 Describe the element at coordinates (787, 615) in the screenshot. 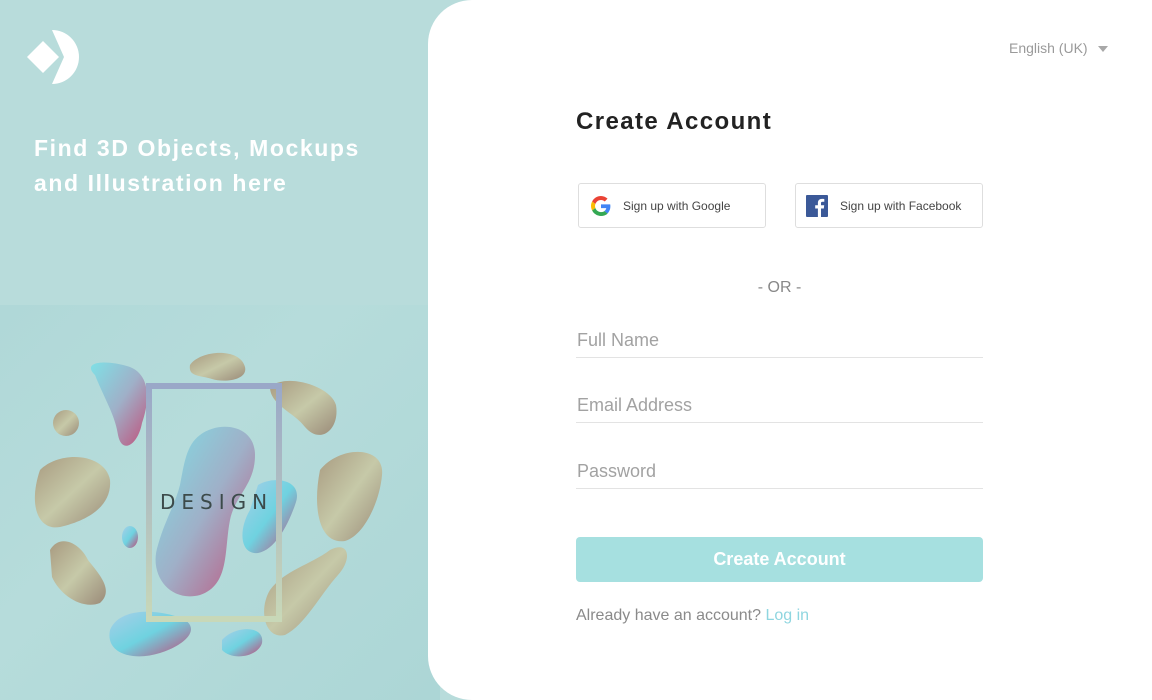

I see `login-link: Log in` at that location.